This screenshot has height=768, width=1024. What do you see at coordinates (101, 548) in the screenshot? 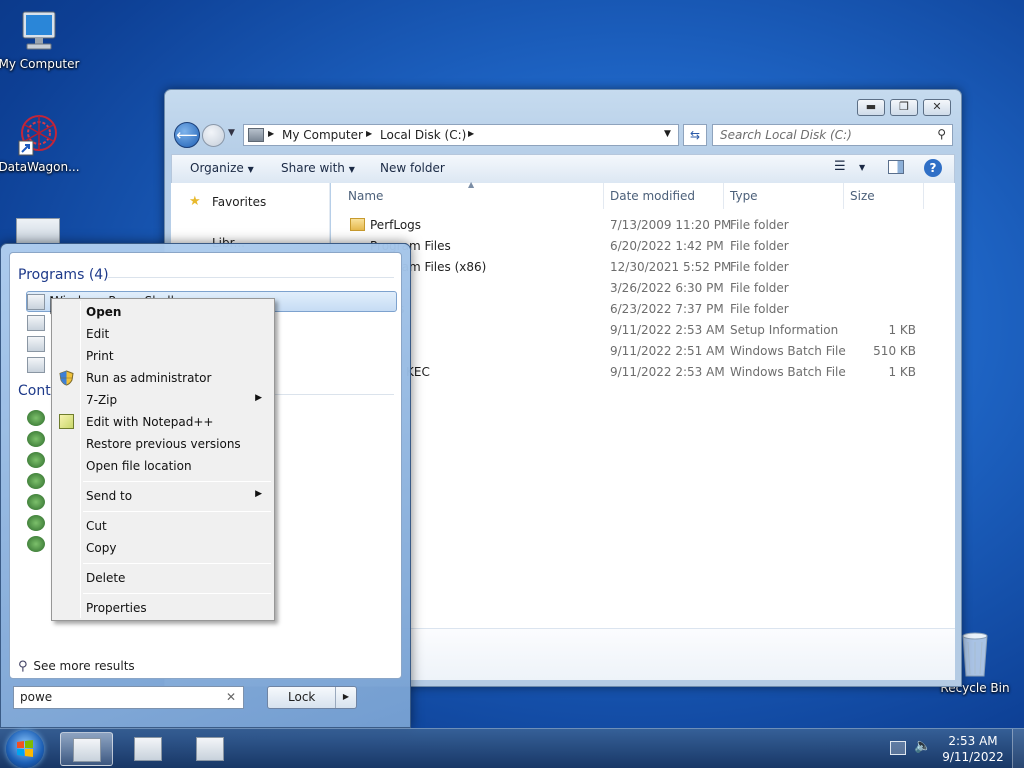
I see `menu-item-label: Copy` at bounding box center [101, 548].